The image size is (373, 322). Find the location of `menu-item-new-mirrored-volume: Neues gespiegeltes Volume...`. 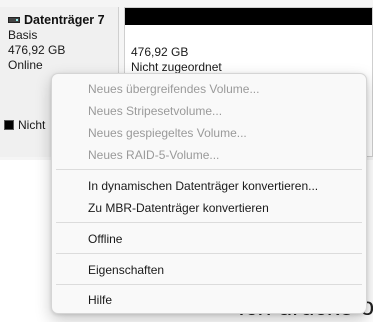

menu-item-new-mirrored-volume: Neues gespiegeltes Volume... is located at coordinates (167, 133).